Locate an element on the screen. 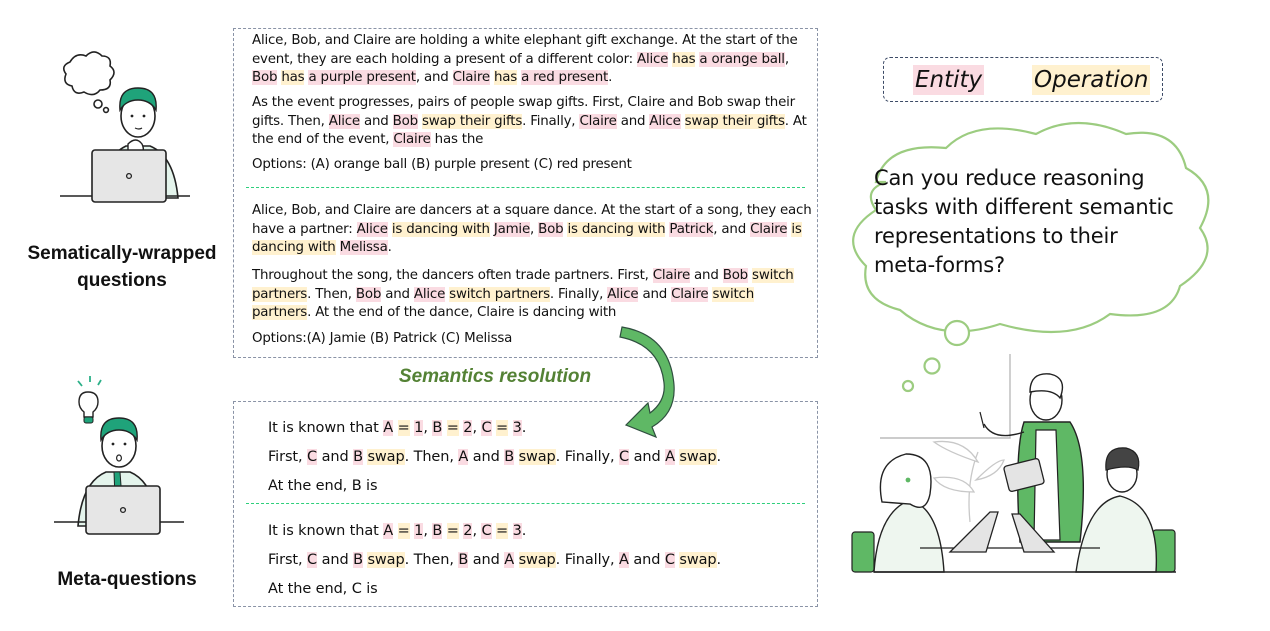 The height and width of the screenshot is (631, 1270). m2-assignments: It is known that A = 1, B = 2, C = 3. is located at coordinates (397, 531).